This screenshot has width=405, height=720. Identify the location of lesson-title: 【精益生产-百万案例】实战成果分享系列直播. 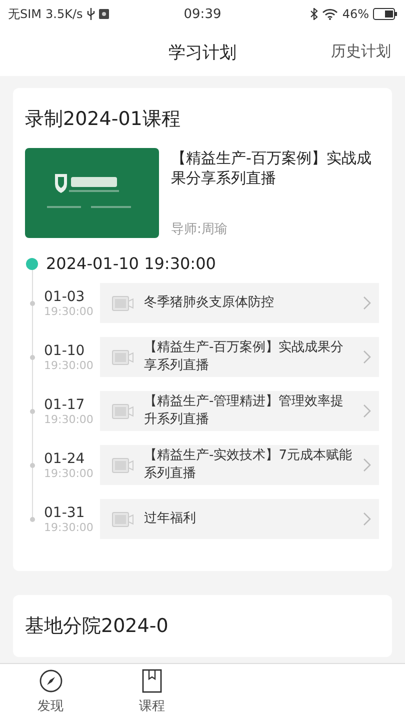
(244, 357).